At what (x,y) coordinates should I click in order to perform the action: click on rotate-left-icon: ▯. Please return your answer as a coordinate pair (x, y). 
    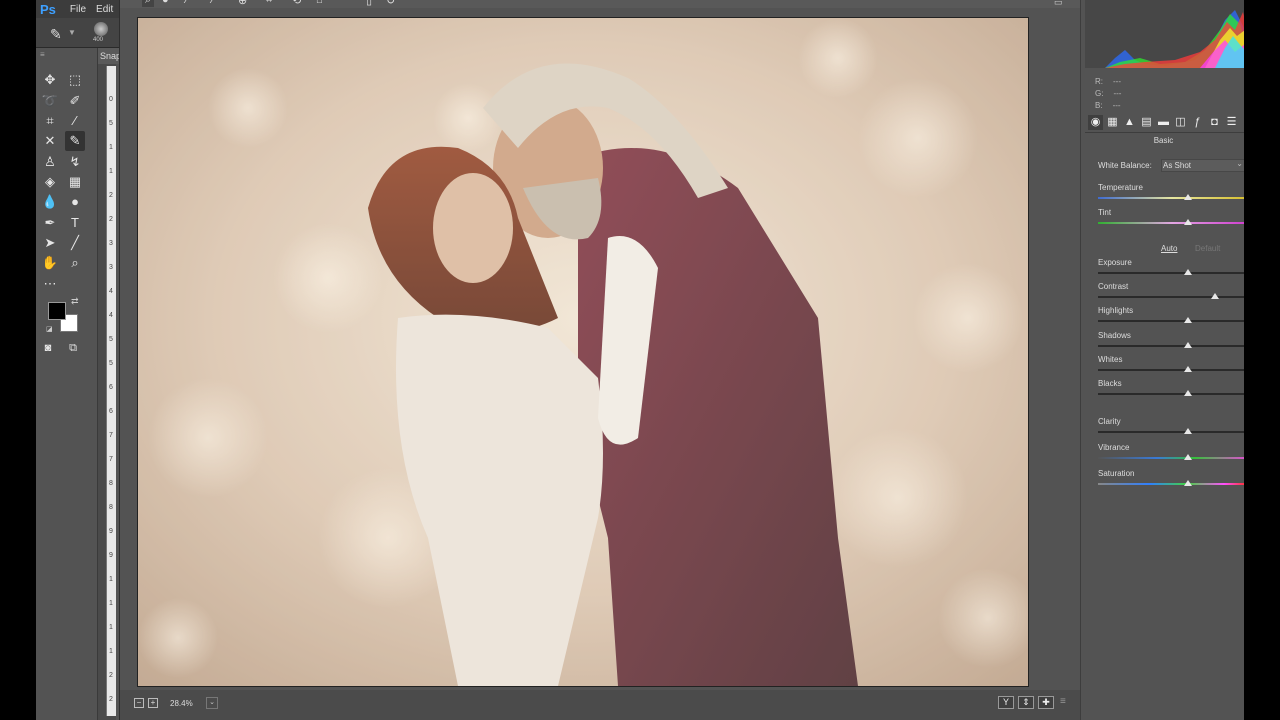
    Looking at the image, I should click on (369, 3).